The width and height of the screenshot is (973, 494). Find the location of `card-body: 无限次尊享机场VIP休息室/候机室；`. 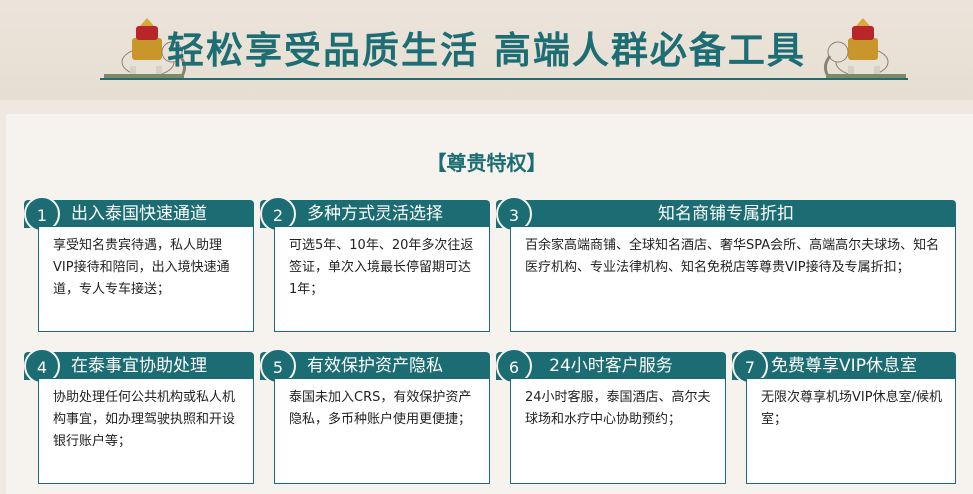

card-body: 无限次尊享机场VIP休息室/候机室； is located at coordinates (851, 431).